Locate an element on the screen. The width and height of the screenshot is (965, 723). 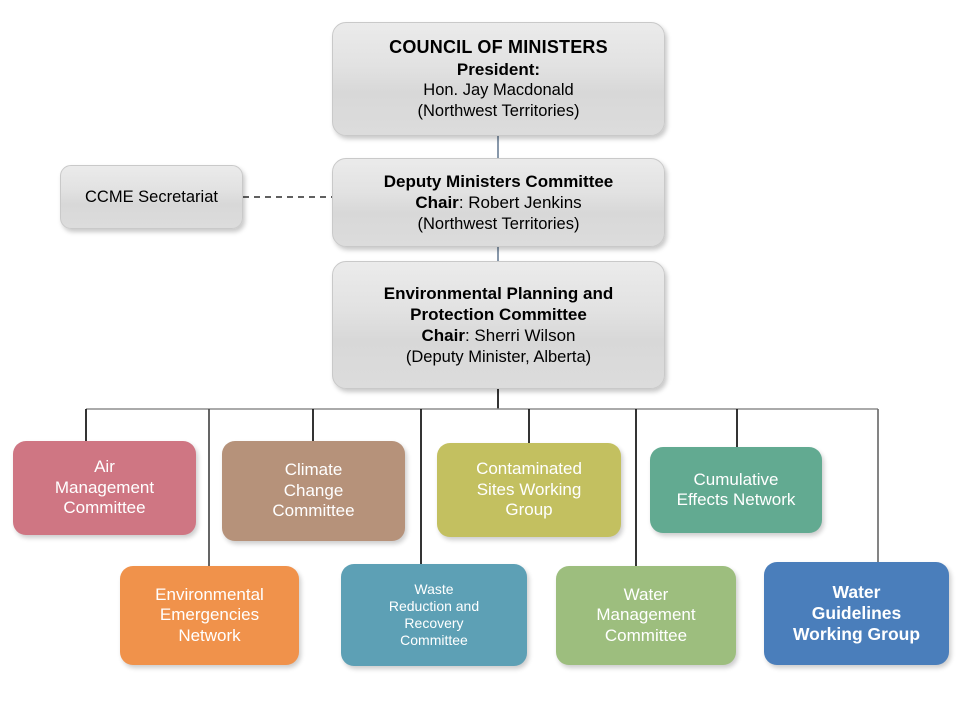
secretariat-label: CCME Secretariat is located at coordinates (151, 196).